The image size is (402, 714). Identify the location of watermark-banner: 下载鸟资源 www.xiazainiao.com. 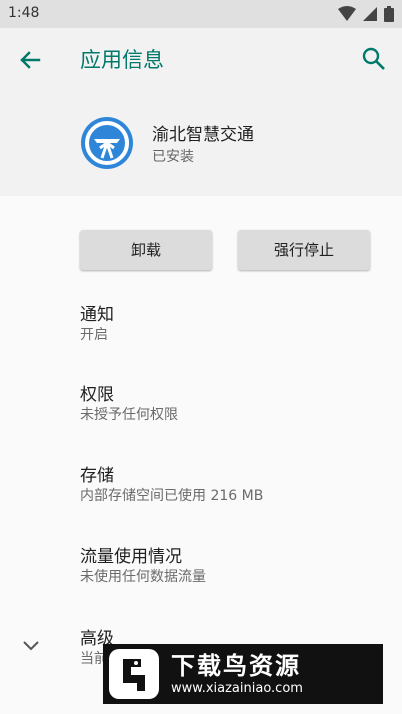
(243, 674).